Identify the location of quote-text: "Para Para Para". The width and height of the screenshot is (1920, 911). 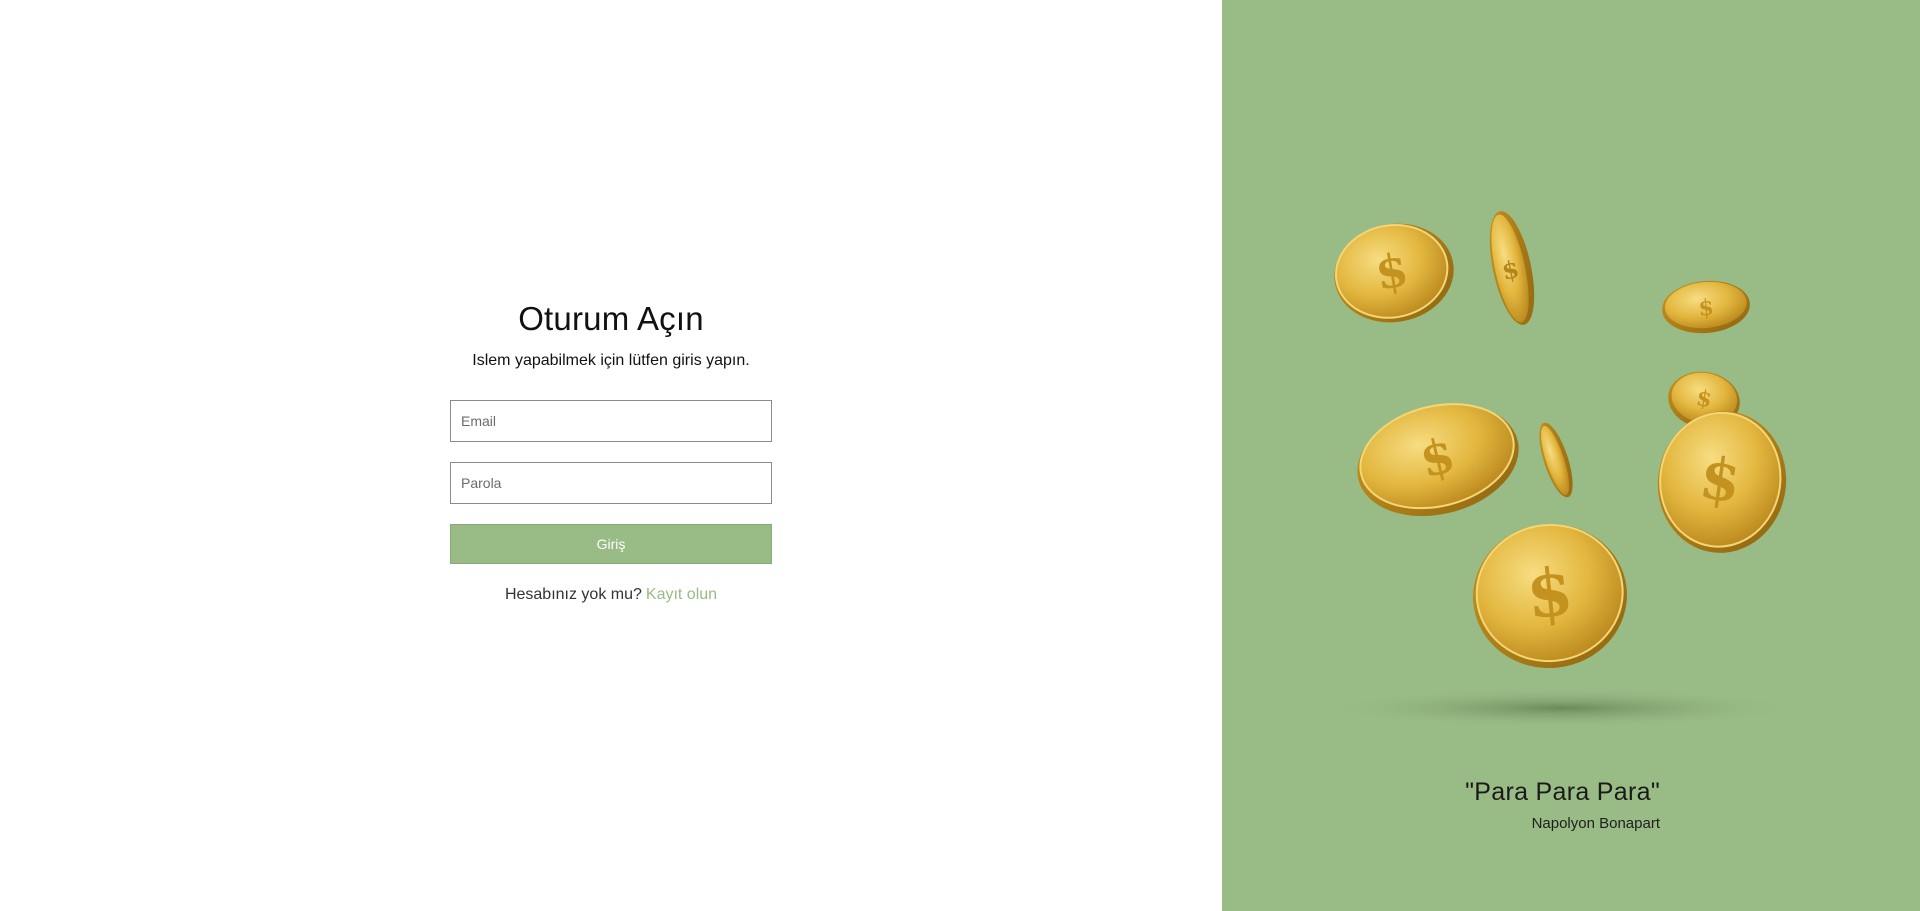
(1562, 792).